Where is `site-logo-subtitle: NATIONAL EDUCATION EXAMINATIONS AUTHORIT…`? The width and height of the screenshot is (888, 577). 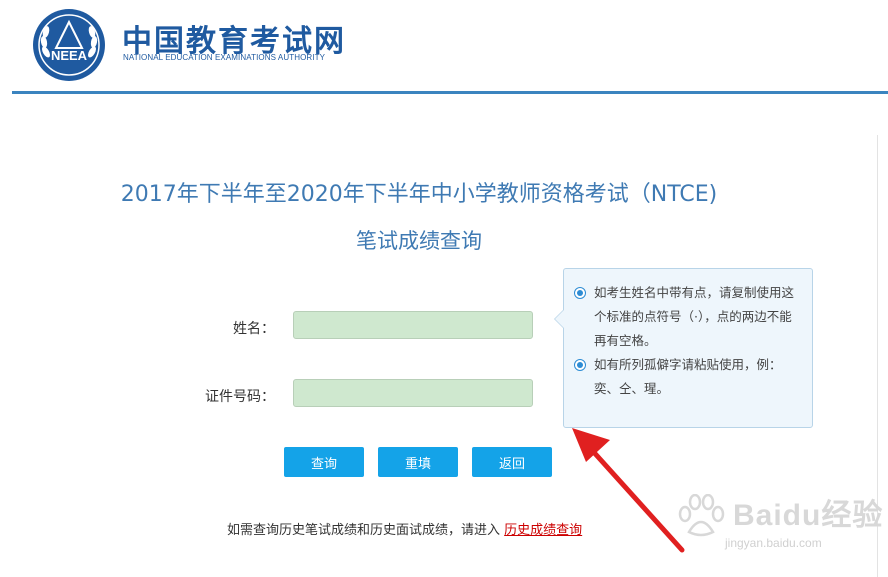
site-logo-subtitle: NATIONAL EDUCATION EXAMINATIONS AUTHORIT… is located at coordinates (224, 57).